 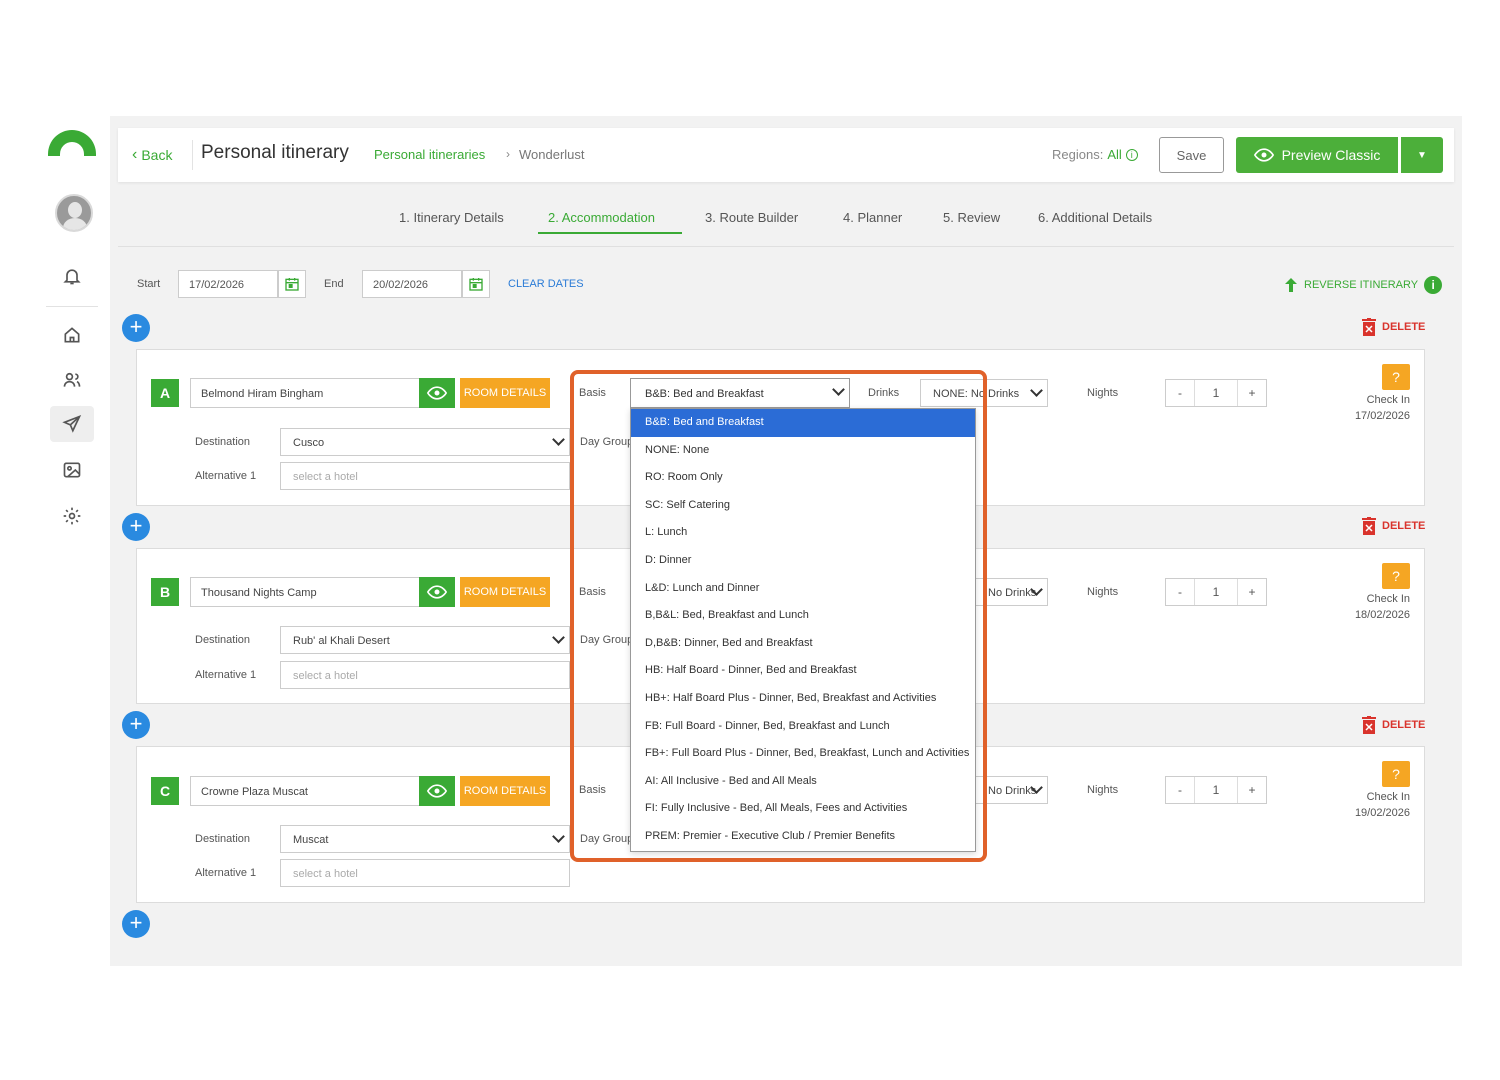 What do you see at coordinates (803, 423) in the screenshot?
I see `basis-option: B&B: Bed and Breakfast` at bounding box center [803, 423].